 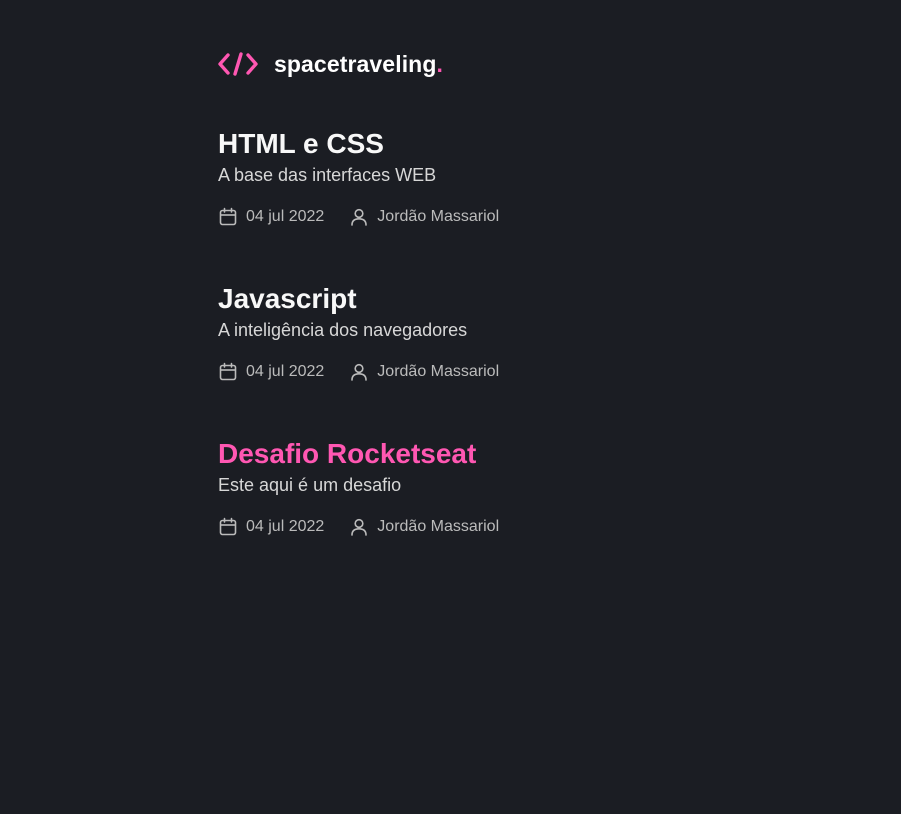 What do you see at coordinates (518, 299) in the screenshot?
I see `post-title: Javascript` at bounding box center [518, 299].